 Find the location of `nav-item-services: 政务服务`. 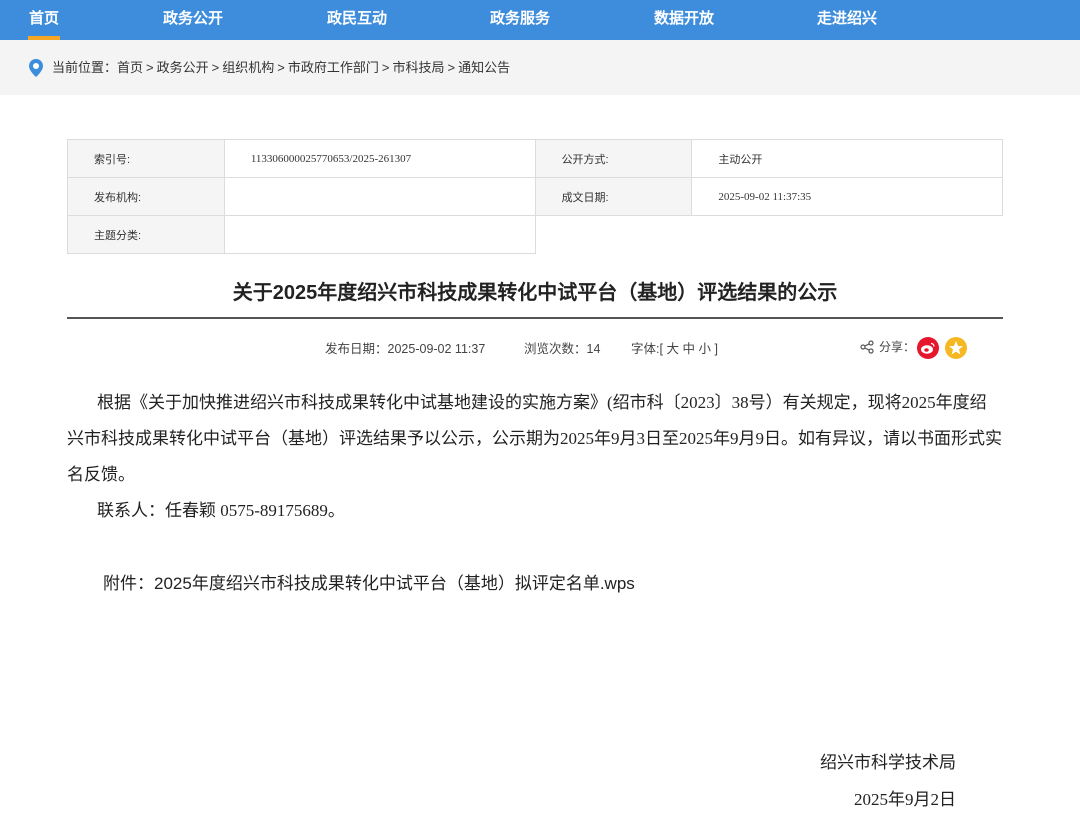

nav-item-services: 政务服务 is located at coordinates (520, 20).